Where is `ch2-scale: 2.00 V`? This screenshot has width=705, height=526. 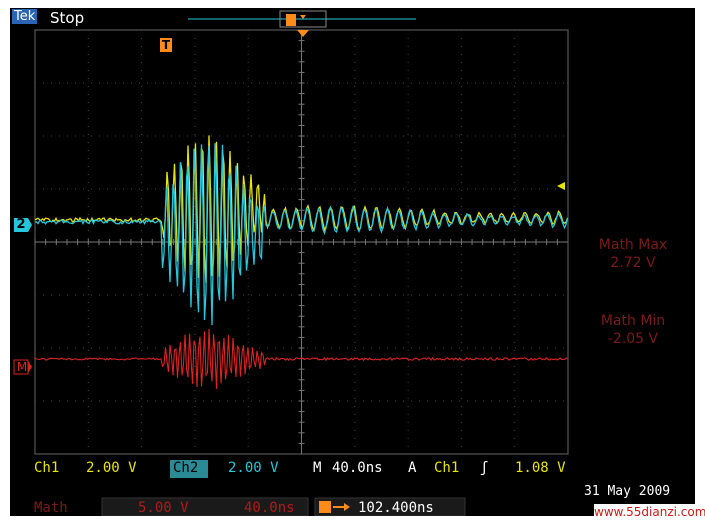 ch2-scale: 2.00 V is located at coordinates (253, 468).